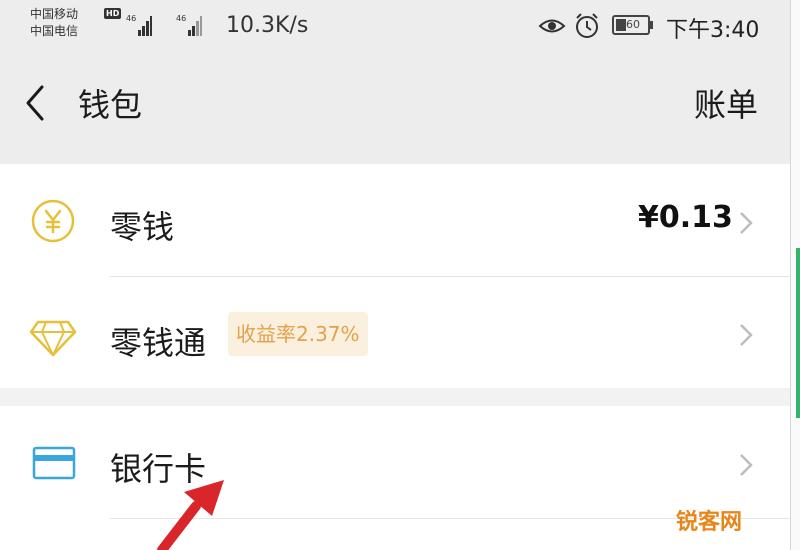 The height and width of the screenshot is (550, 800). I want to click on status-time: 下午3:40, so click(713, 30).